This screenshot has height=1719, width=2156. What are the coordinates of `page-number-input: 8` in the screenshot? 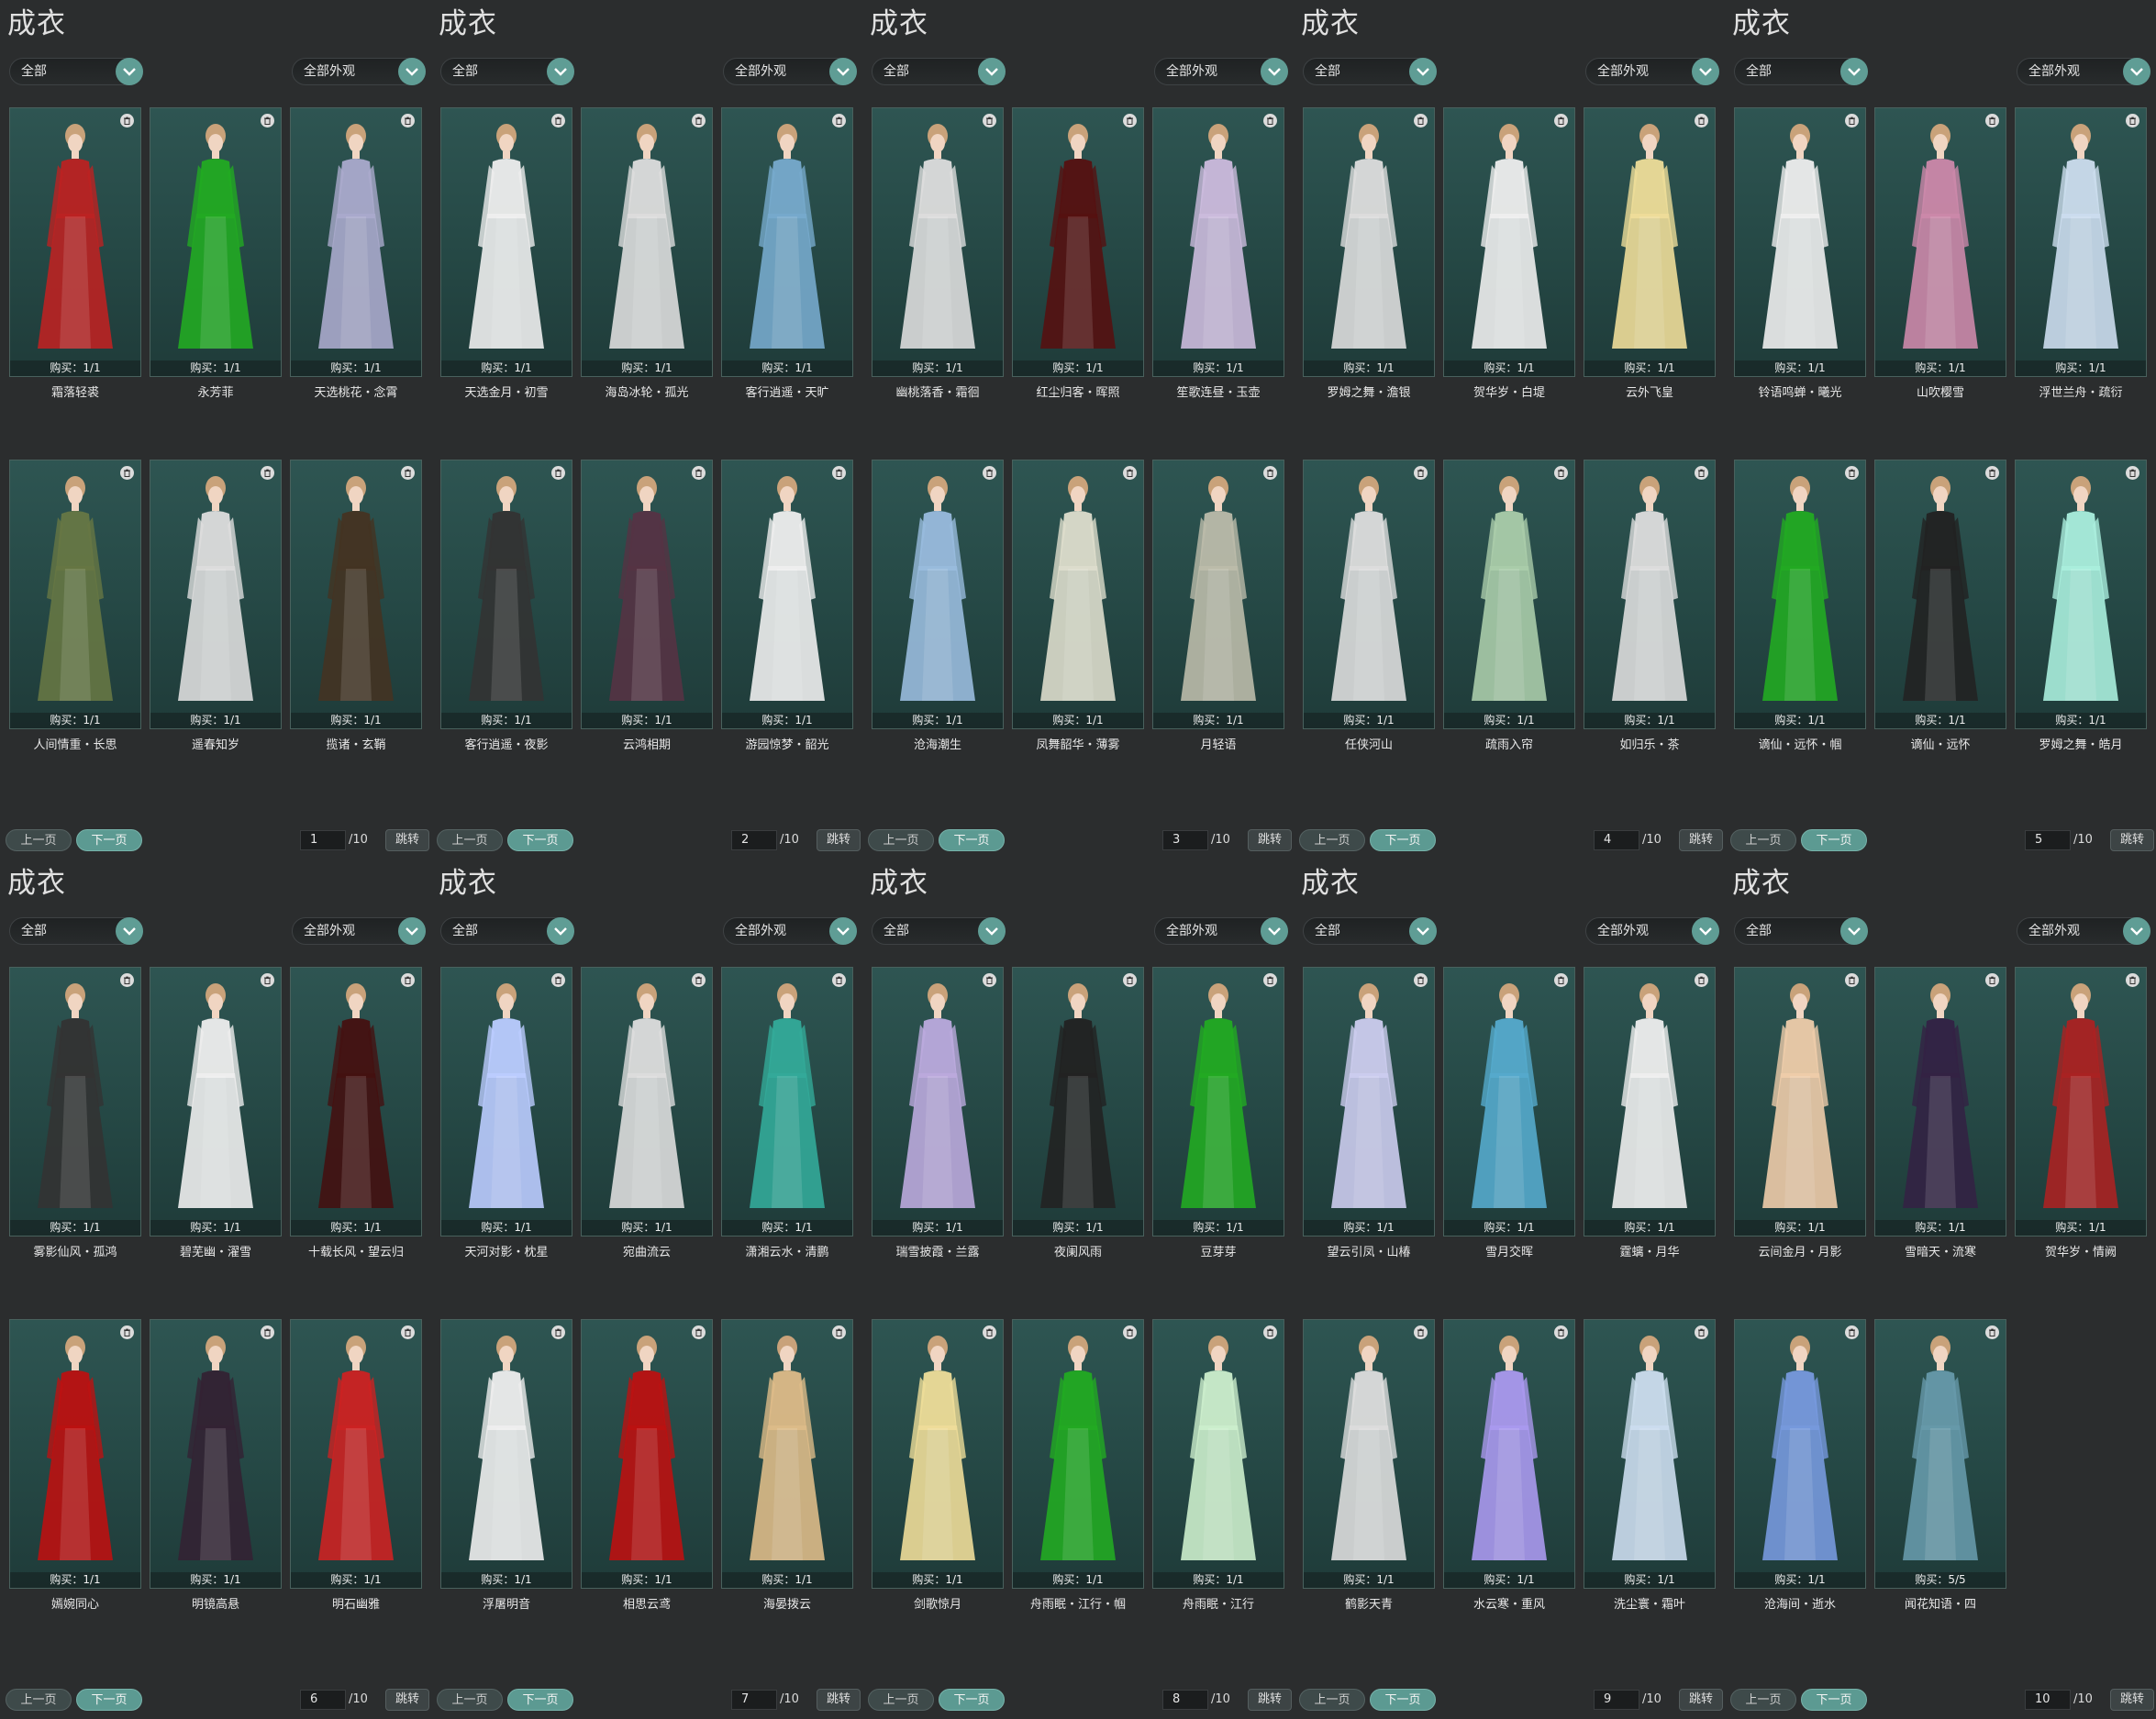 It's located at (1185, 1700).